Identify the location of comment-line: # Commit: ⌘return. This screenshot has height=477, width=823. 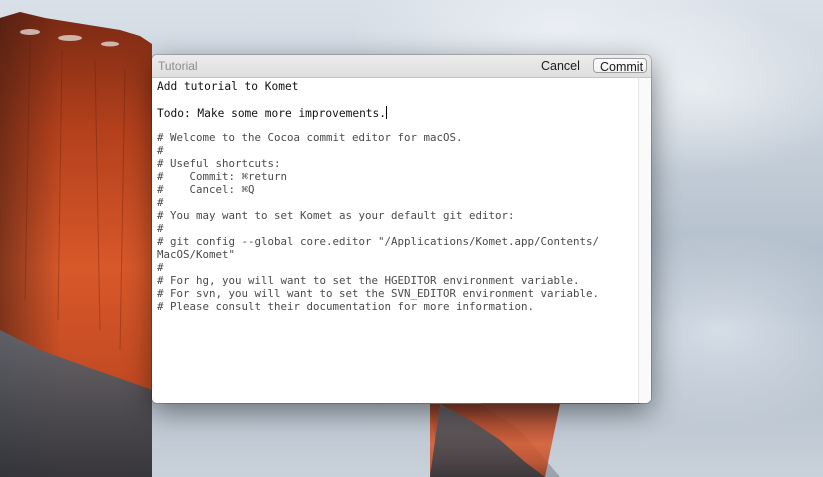
(222, 176).